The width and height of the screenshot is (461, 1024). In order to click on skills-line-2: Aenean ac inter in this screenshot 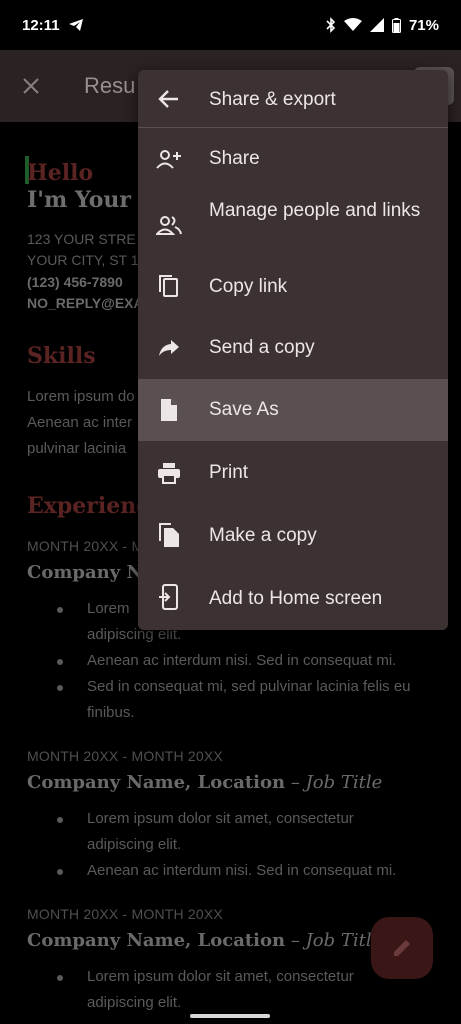, I will do `click(80, 422)`.